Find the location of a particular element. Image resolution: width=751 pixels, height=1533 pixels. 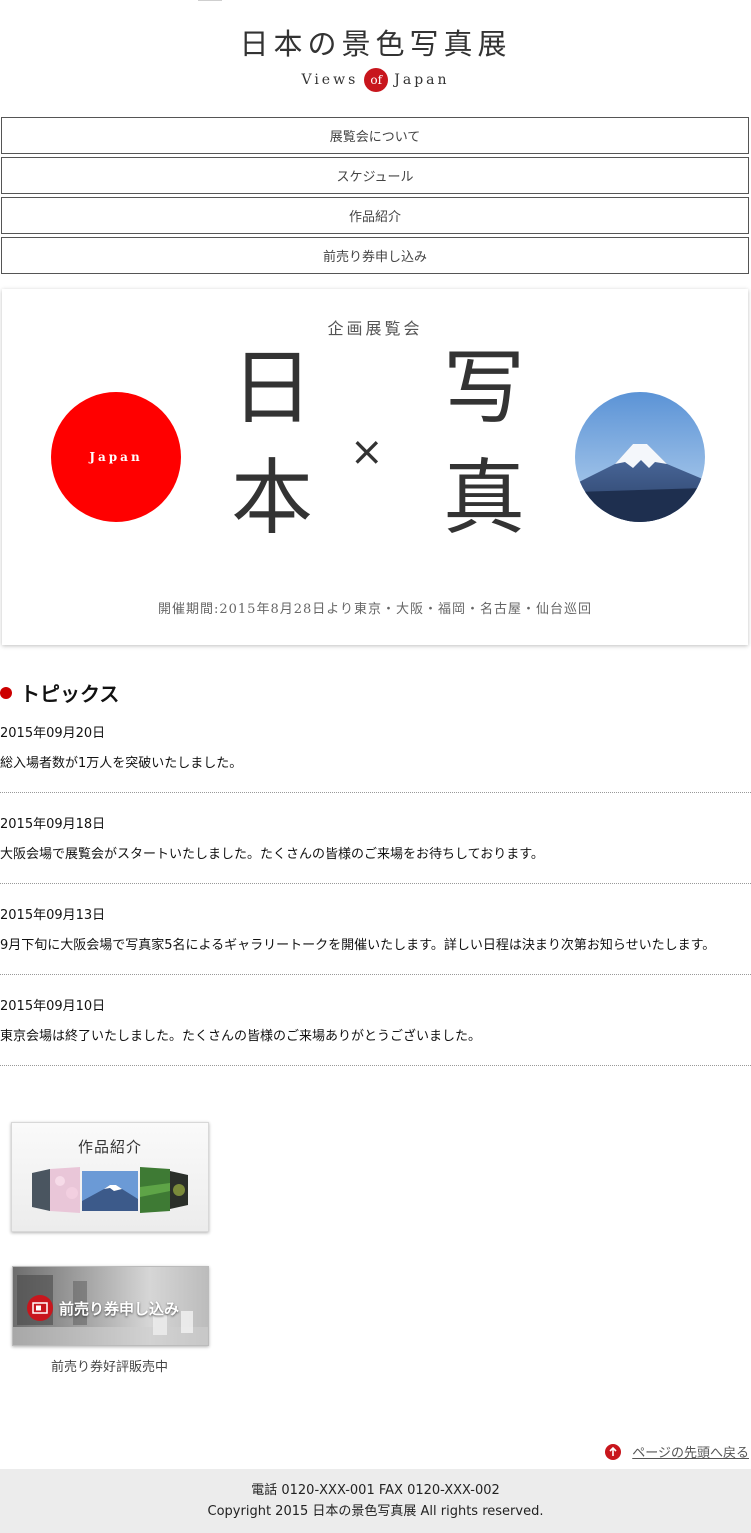

topic-text: 総入場者数が1万人を突破いたしました。 is located at coordinates (121, 763).